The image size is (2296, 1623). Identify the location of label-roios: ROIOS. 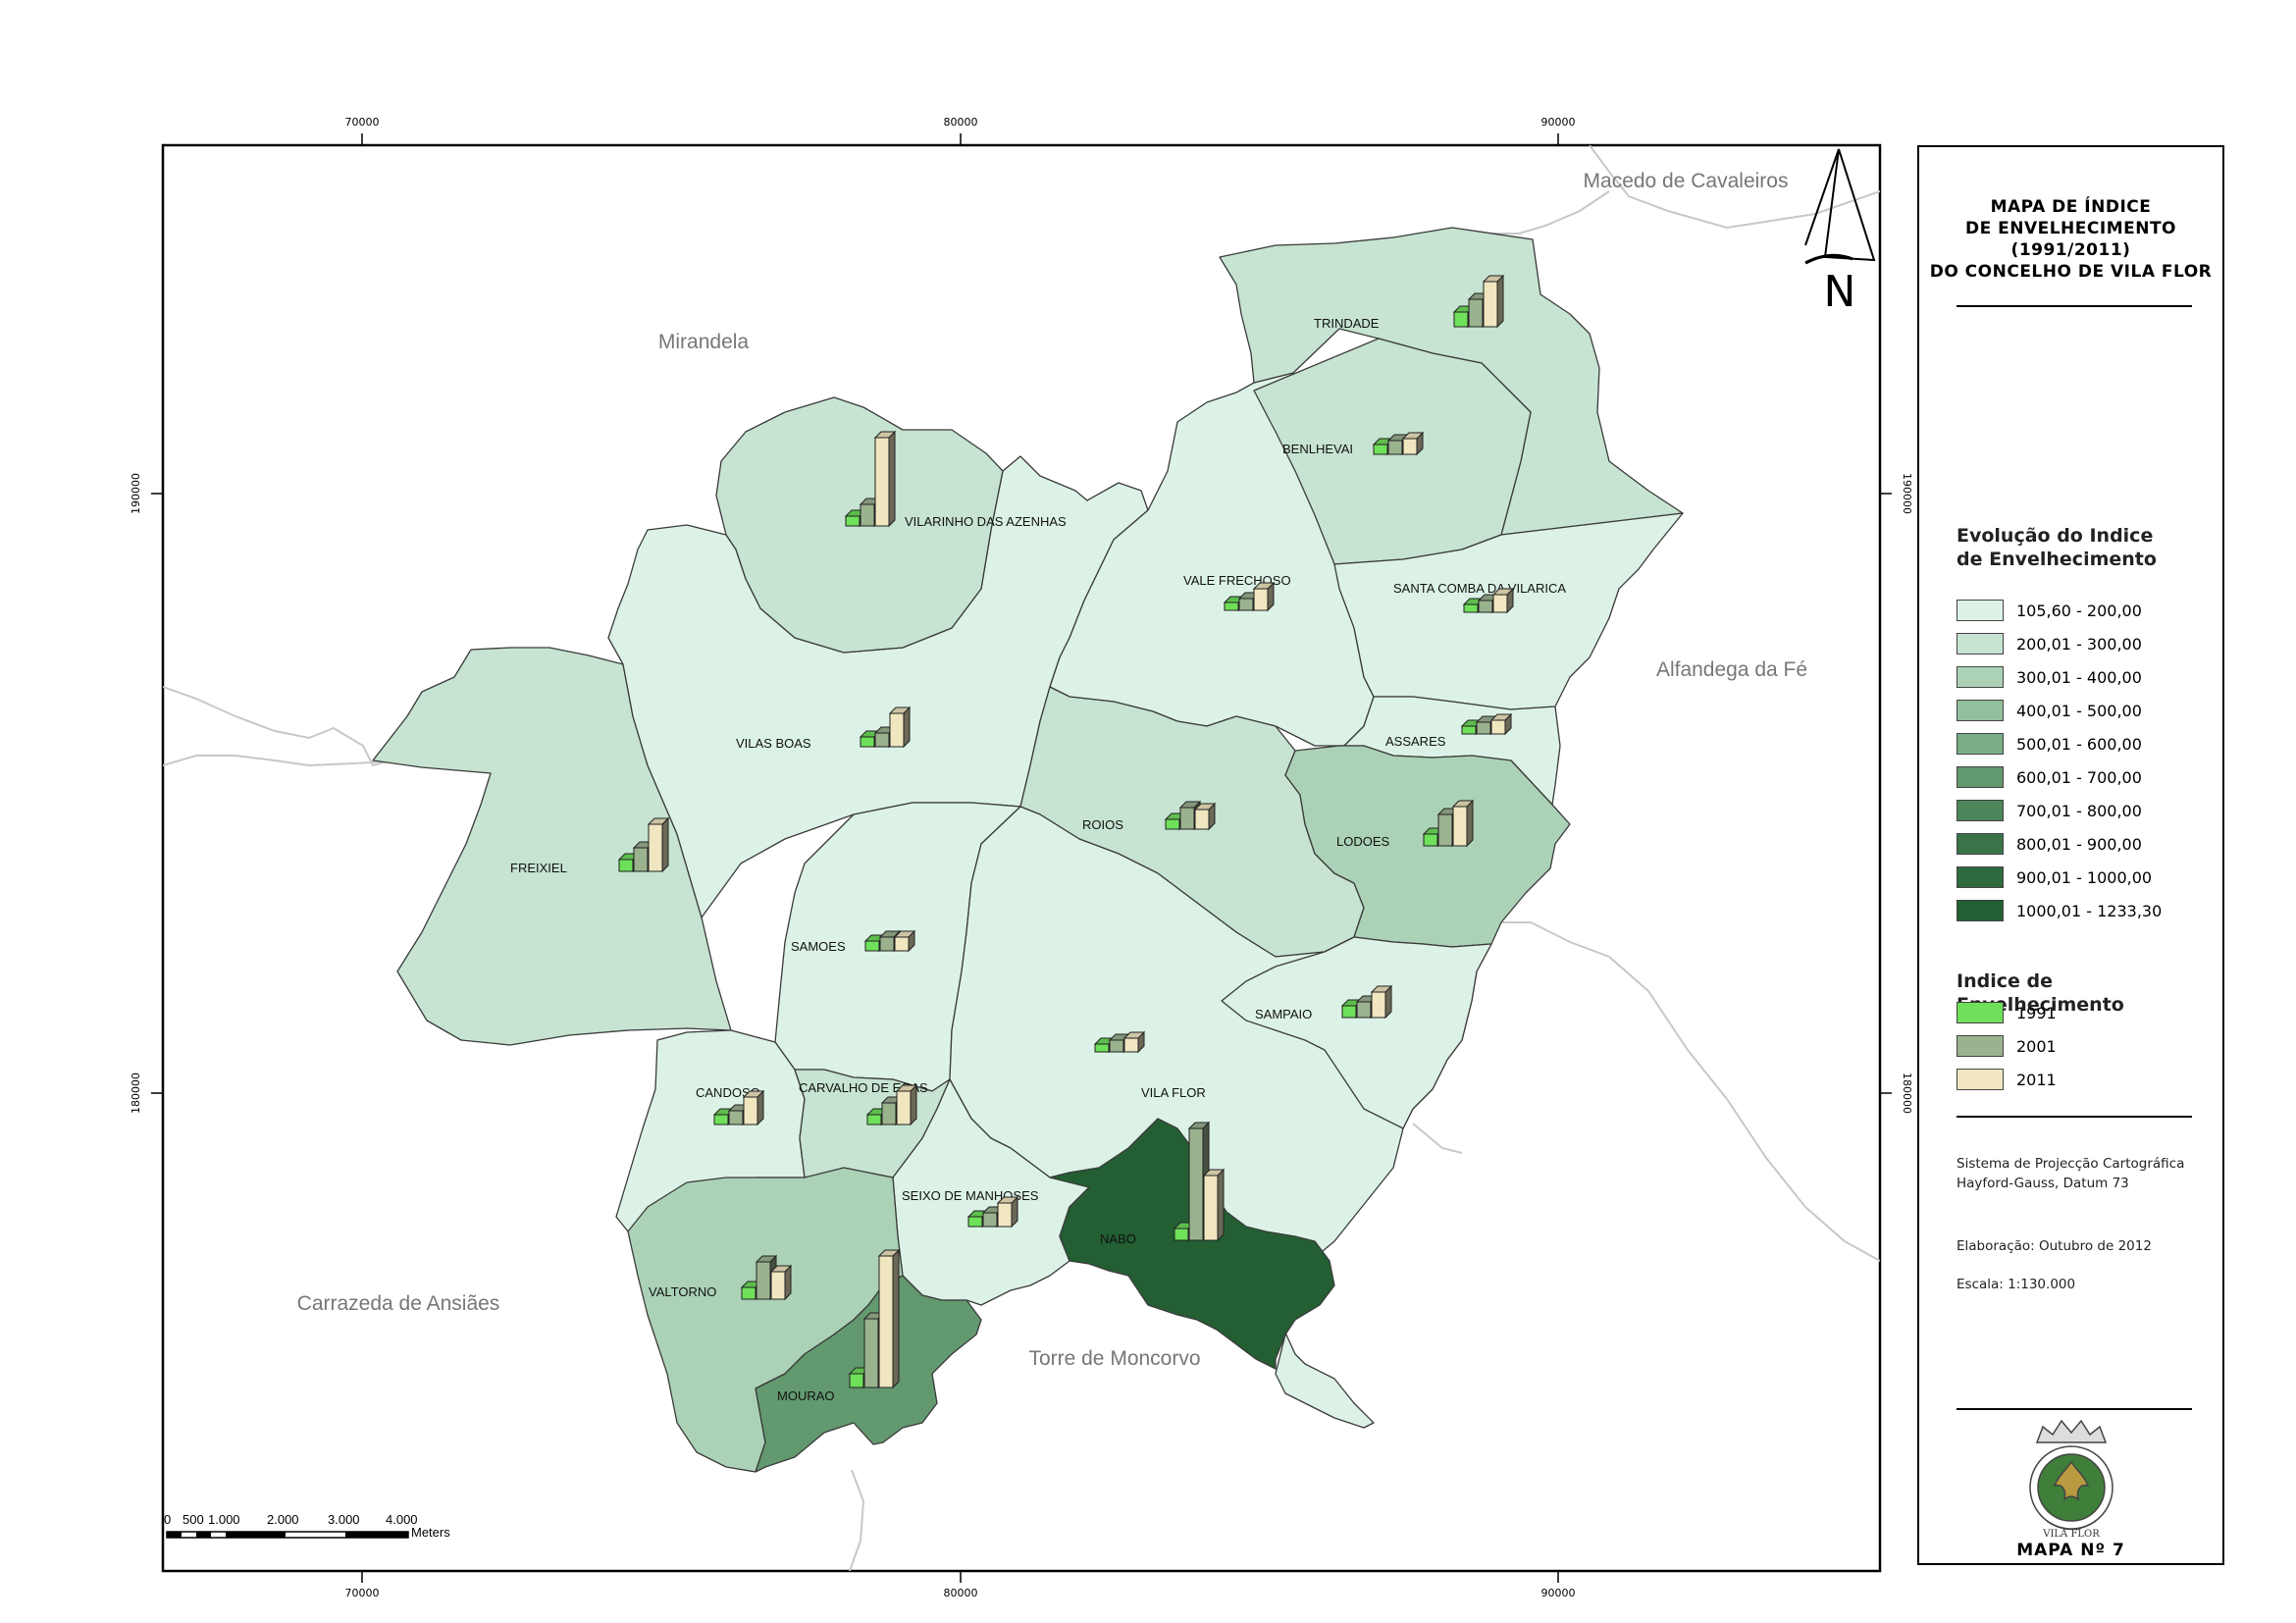
(1102, 824).